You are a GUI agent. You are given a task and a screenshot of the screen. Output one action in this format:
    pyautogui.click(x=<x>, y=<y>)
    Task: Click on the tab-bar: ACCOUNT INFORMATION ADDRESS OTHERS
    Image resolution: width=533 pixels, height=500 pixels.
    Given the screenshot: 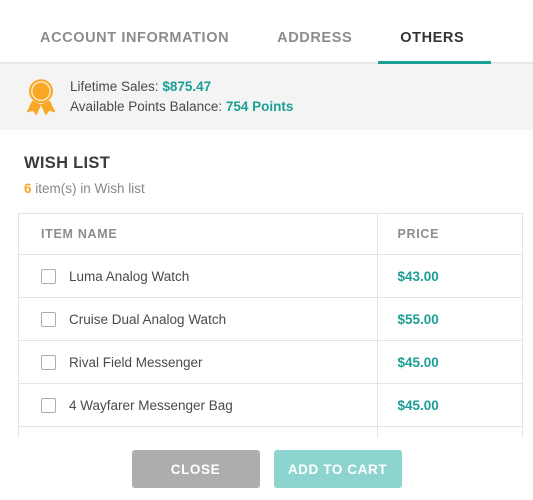 What is the action you would take?
    pyautogui.click(x=266, y=32)
    